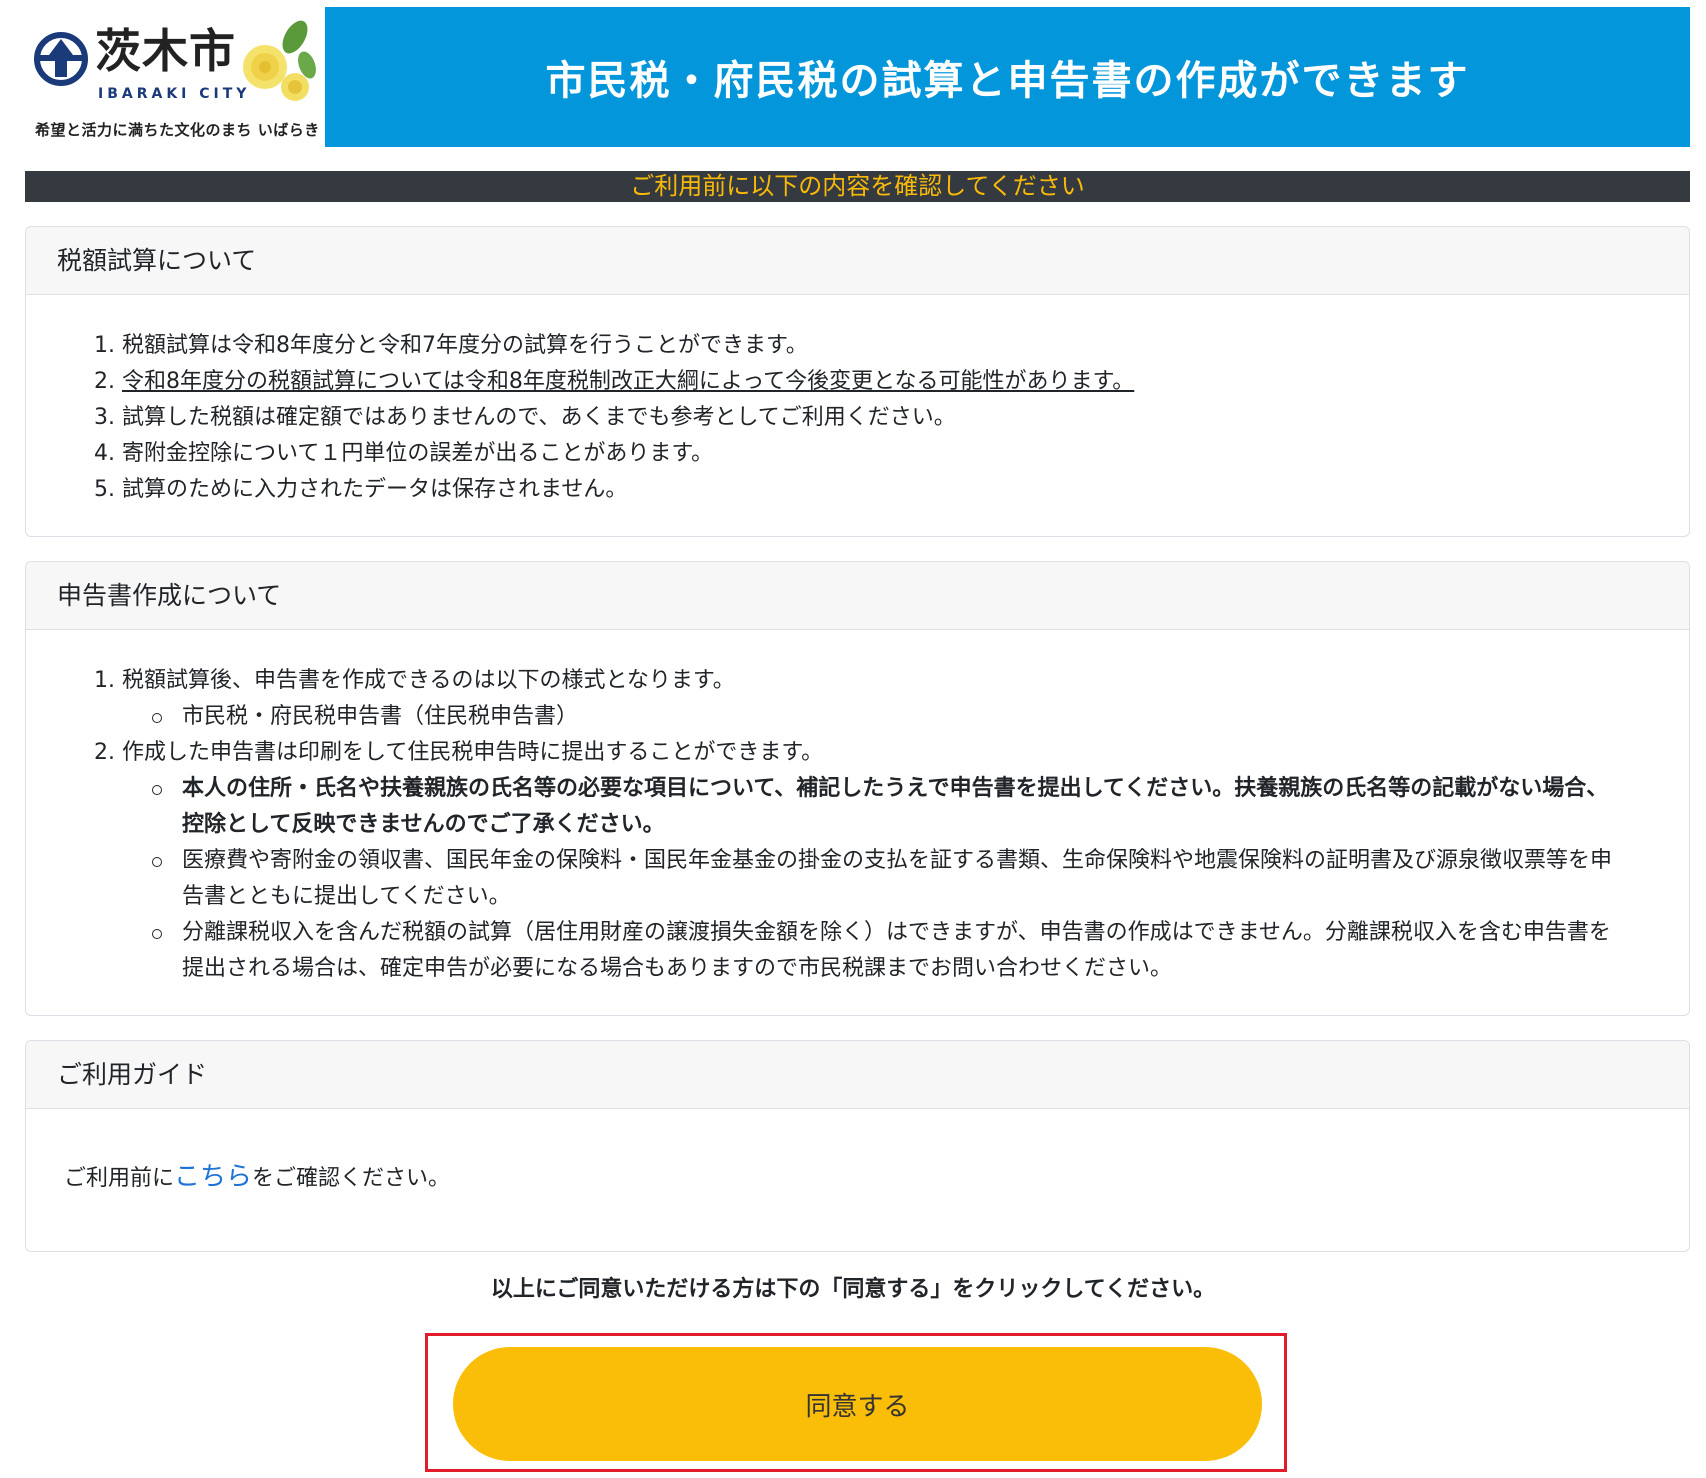 Image resolution: width=1706 pixels, height=1478 pixels. Describe the element at coordinates (853, 1289) in the screenshot. I see `agree-message: 以上にご同意いただける方は下の「同意する」をクリックしてください。` at that location.